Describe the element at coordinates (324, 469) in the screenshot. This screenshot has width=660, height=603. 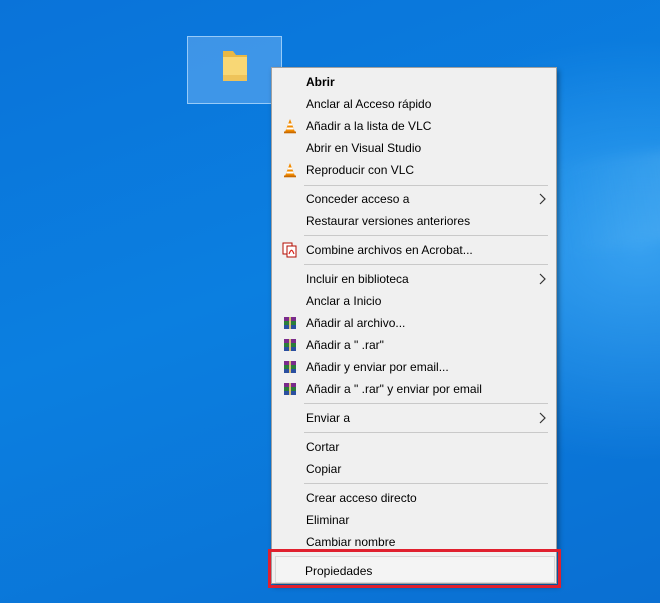
I see `menu-item-label: Copiar` at that location.